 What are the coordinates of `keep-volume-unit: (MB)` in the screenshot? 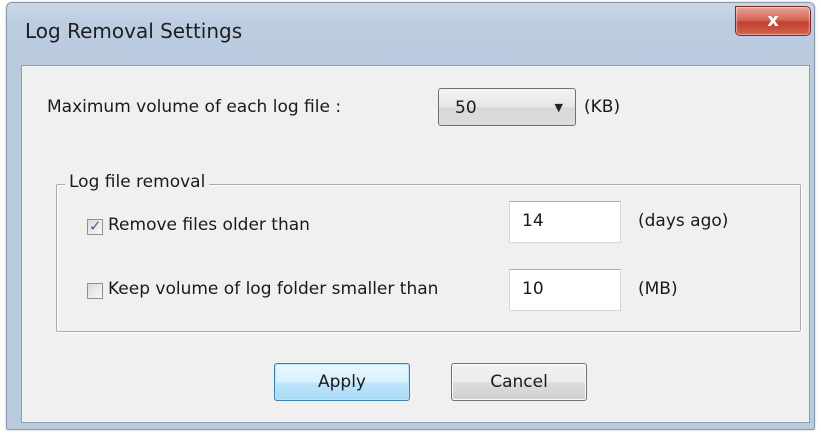 It's located at (658, 289).